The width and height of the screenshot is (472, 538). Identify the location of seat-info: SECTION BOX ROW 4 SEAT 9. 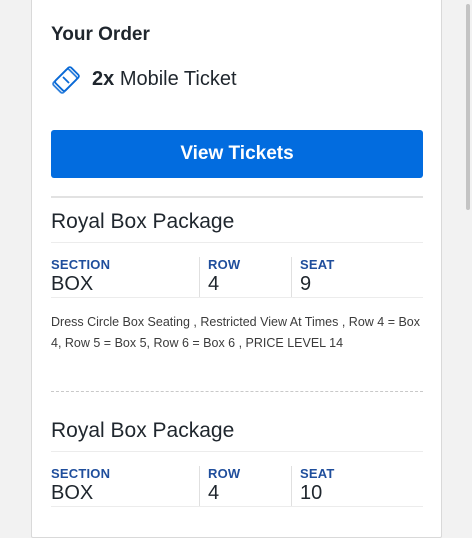
(237, 270).